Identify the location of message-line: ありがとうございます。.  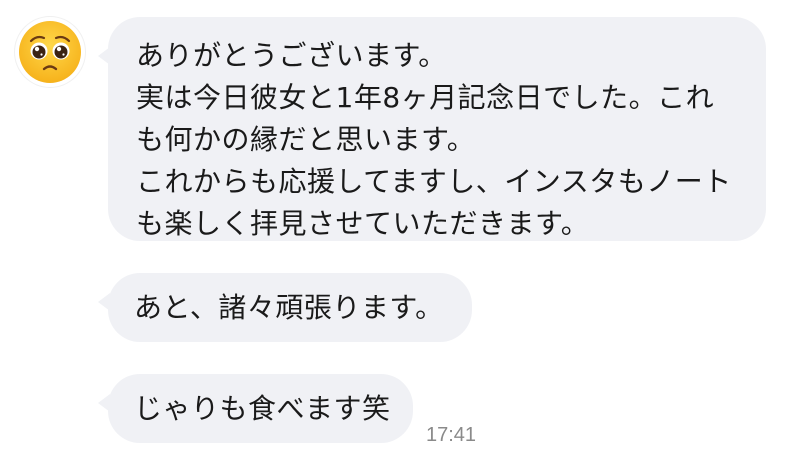
(291, 55).